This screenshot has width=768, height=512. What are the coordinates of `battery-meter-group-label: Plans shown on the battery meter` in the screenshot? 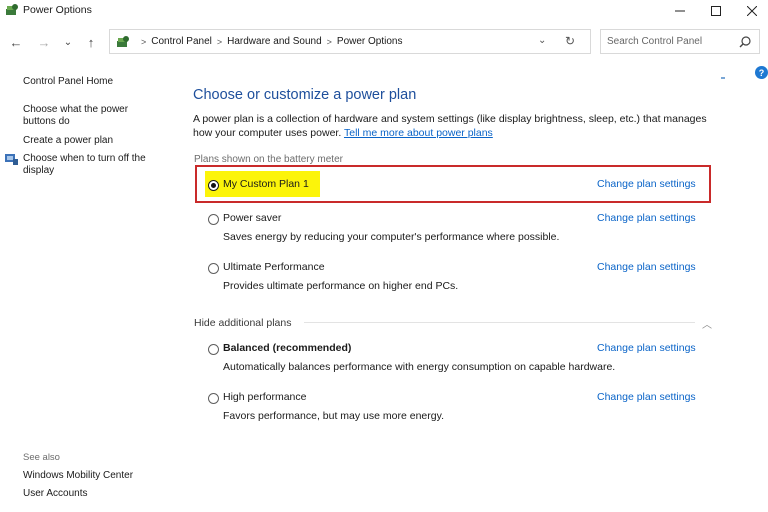 It's located at (268, 159).